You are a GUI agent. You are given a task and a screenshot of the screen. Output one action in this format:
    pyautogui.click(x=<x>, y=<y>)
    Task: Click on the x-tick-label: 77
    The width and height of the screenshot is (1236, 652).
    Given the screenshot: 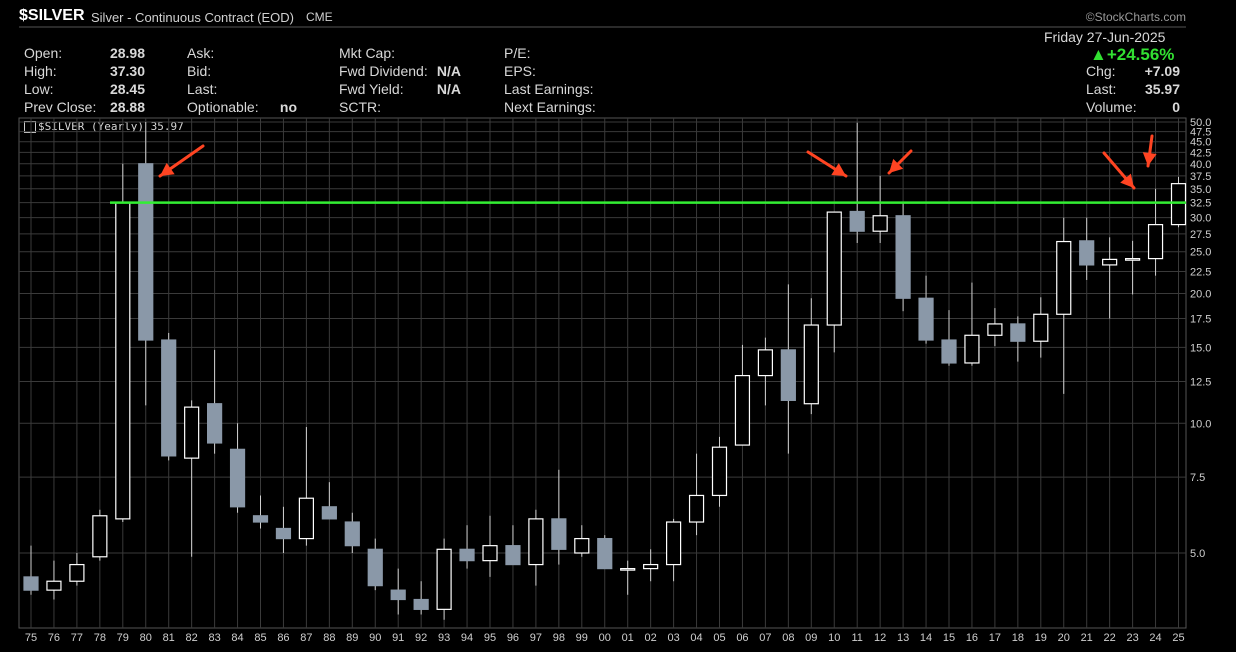 What is the action you would take?
    pyautogui.click(x=77, y=638)
    